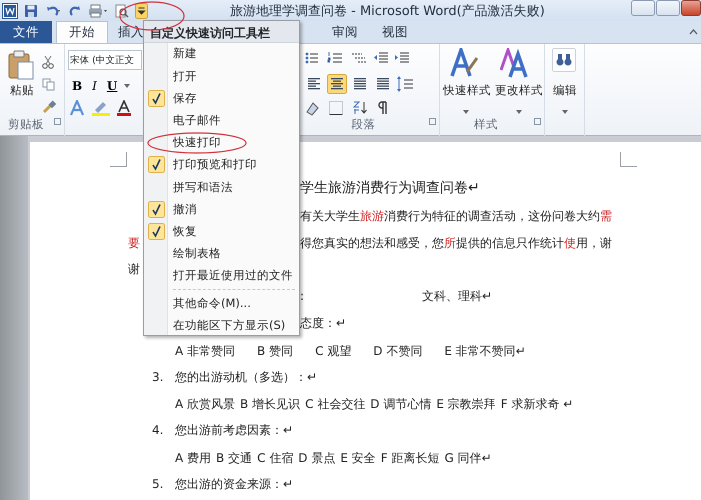 The image size is (701, 500). Describe the element at coordinates (22, 91) in the screenshot. I see `paste-button: 粘贴` at that location.